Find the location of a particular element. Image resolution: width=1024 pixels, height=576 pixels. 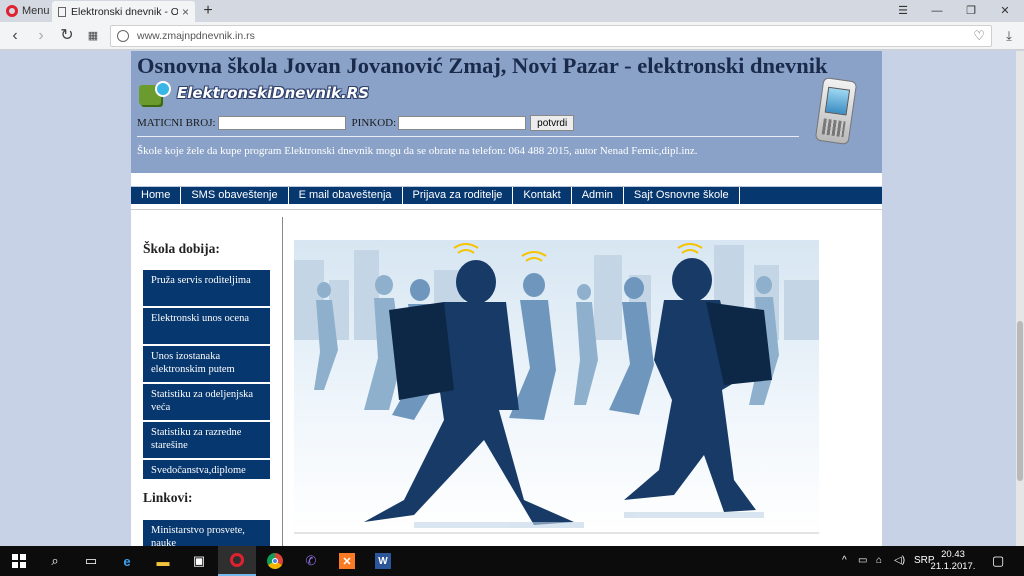

pda-device-icon is located at coordinates (836, 110).